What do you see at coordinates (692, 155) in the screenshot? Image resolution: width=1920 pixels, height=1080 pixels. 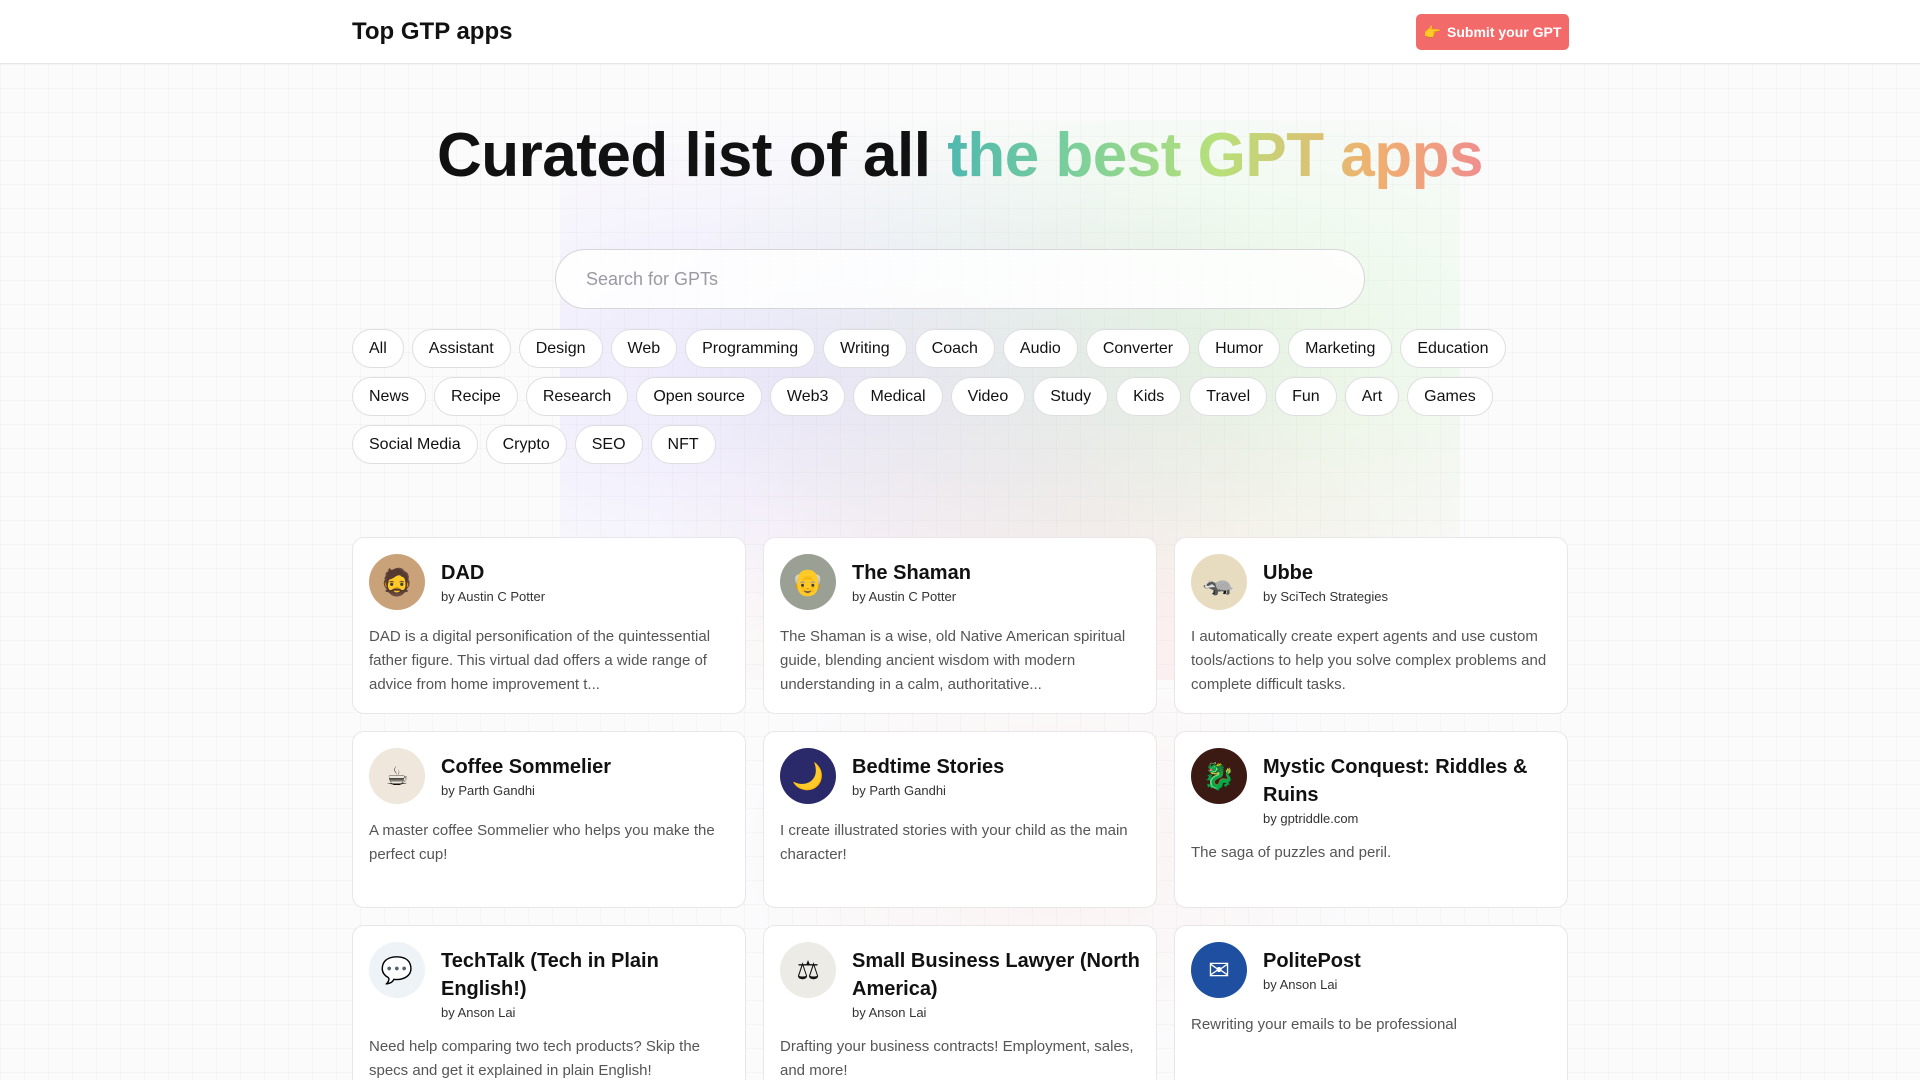 I see `hero-title-plain: Curated list of all` at bounding box center [692, 155].